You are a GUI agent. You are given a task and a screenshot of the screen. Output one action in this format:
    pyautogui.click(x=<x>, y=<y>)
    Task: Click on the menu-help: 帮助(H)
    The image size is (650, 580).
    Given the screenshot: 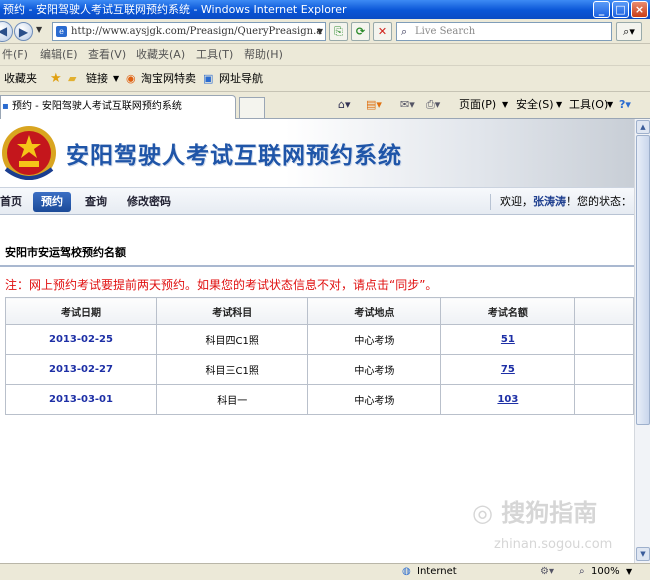 What is the action you would take?
    pyautogui.click(x=263, y=55)
    